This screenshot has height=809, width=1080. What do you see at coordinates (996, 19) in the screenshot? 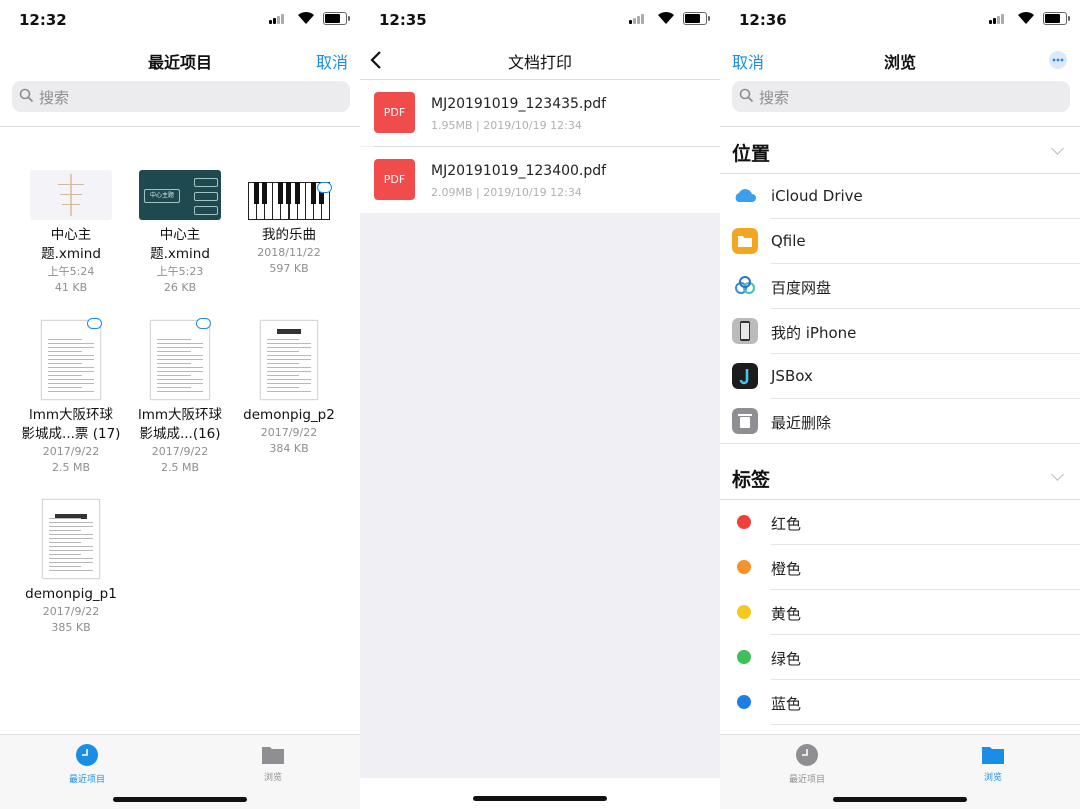
I see `cellular-signal-icon` at bounding box center [996, 19].